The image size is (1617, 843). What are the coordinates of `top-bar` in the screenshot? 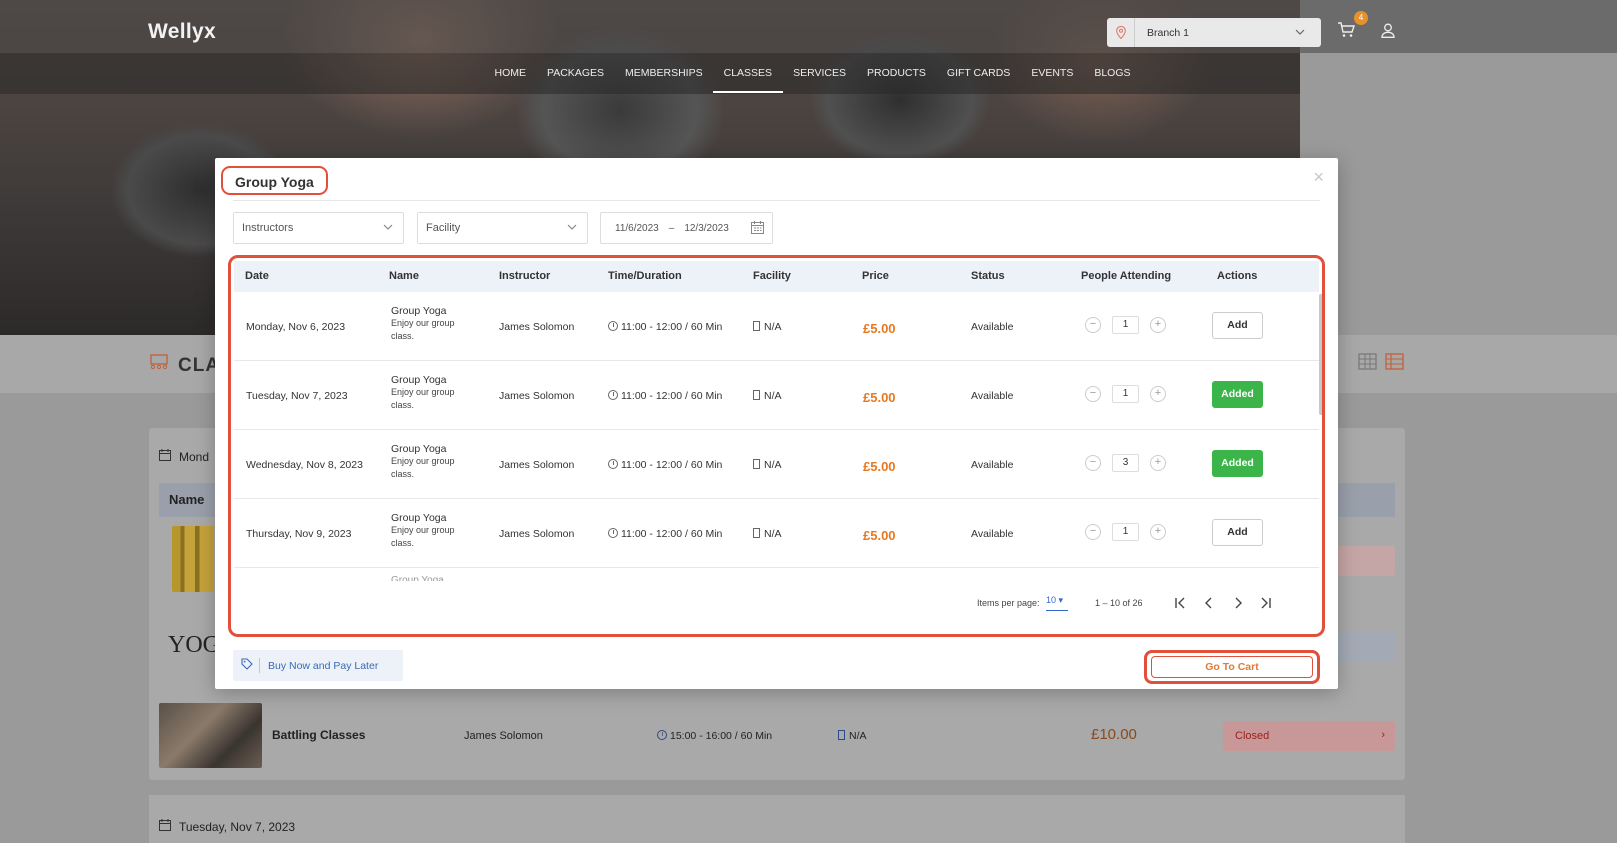 It's located at (808, 26).